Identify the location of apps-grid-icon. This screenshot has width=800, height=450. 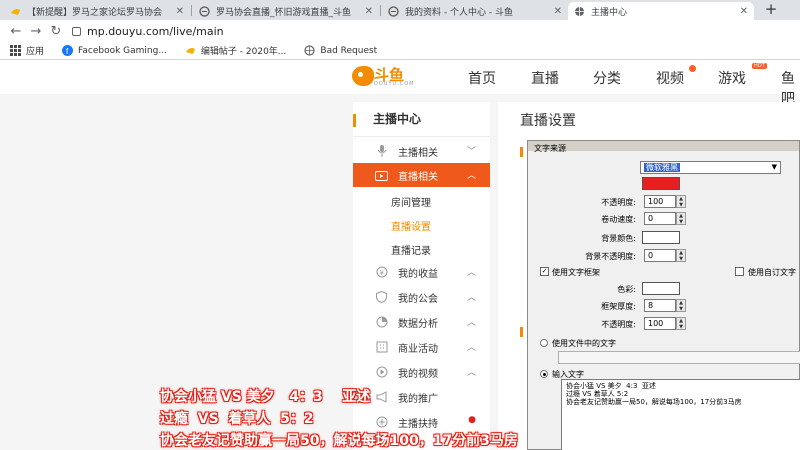
(15, 50).